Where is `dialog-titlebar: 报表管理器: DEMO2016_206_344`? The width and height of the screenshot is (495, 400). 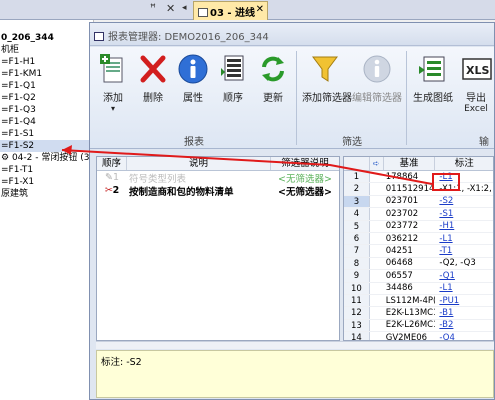
dialog-titlebar: 报表管理器: DEMO2016_206_344 is located at coordinates (292, 34).